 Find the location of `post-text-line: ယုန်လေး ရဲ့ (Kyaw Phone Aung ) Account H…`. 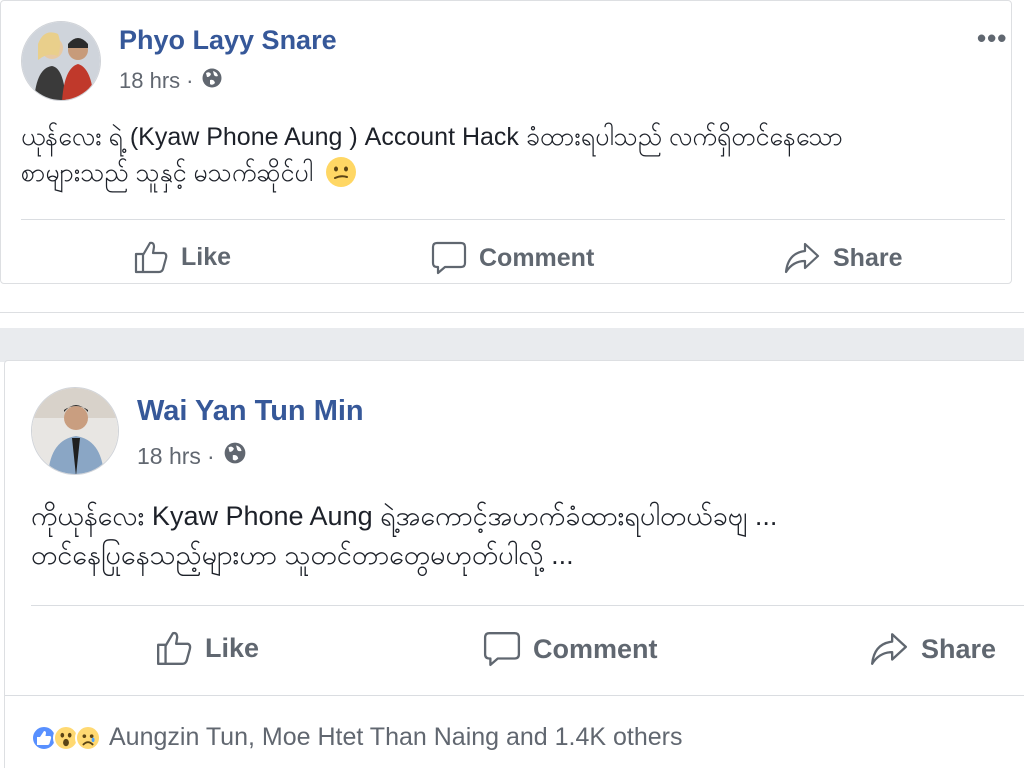

post-text-line: ယုန်လေး ရဲ့ (Kyaw Phone Aung ) Account H… is located at coordinates (432, 137).